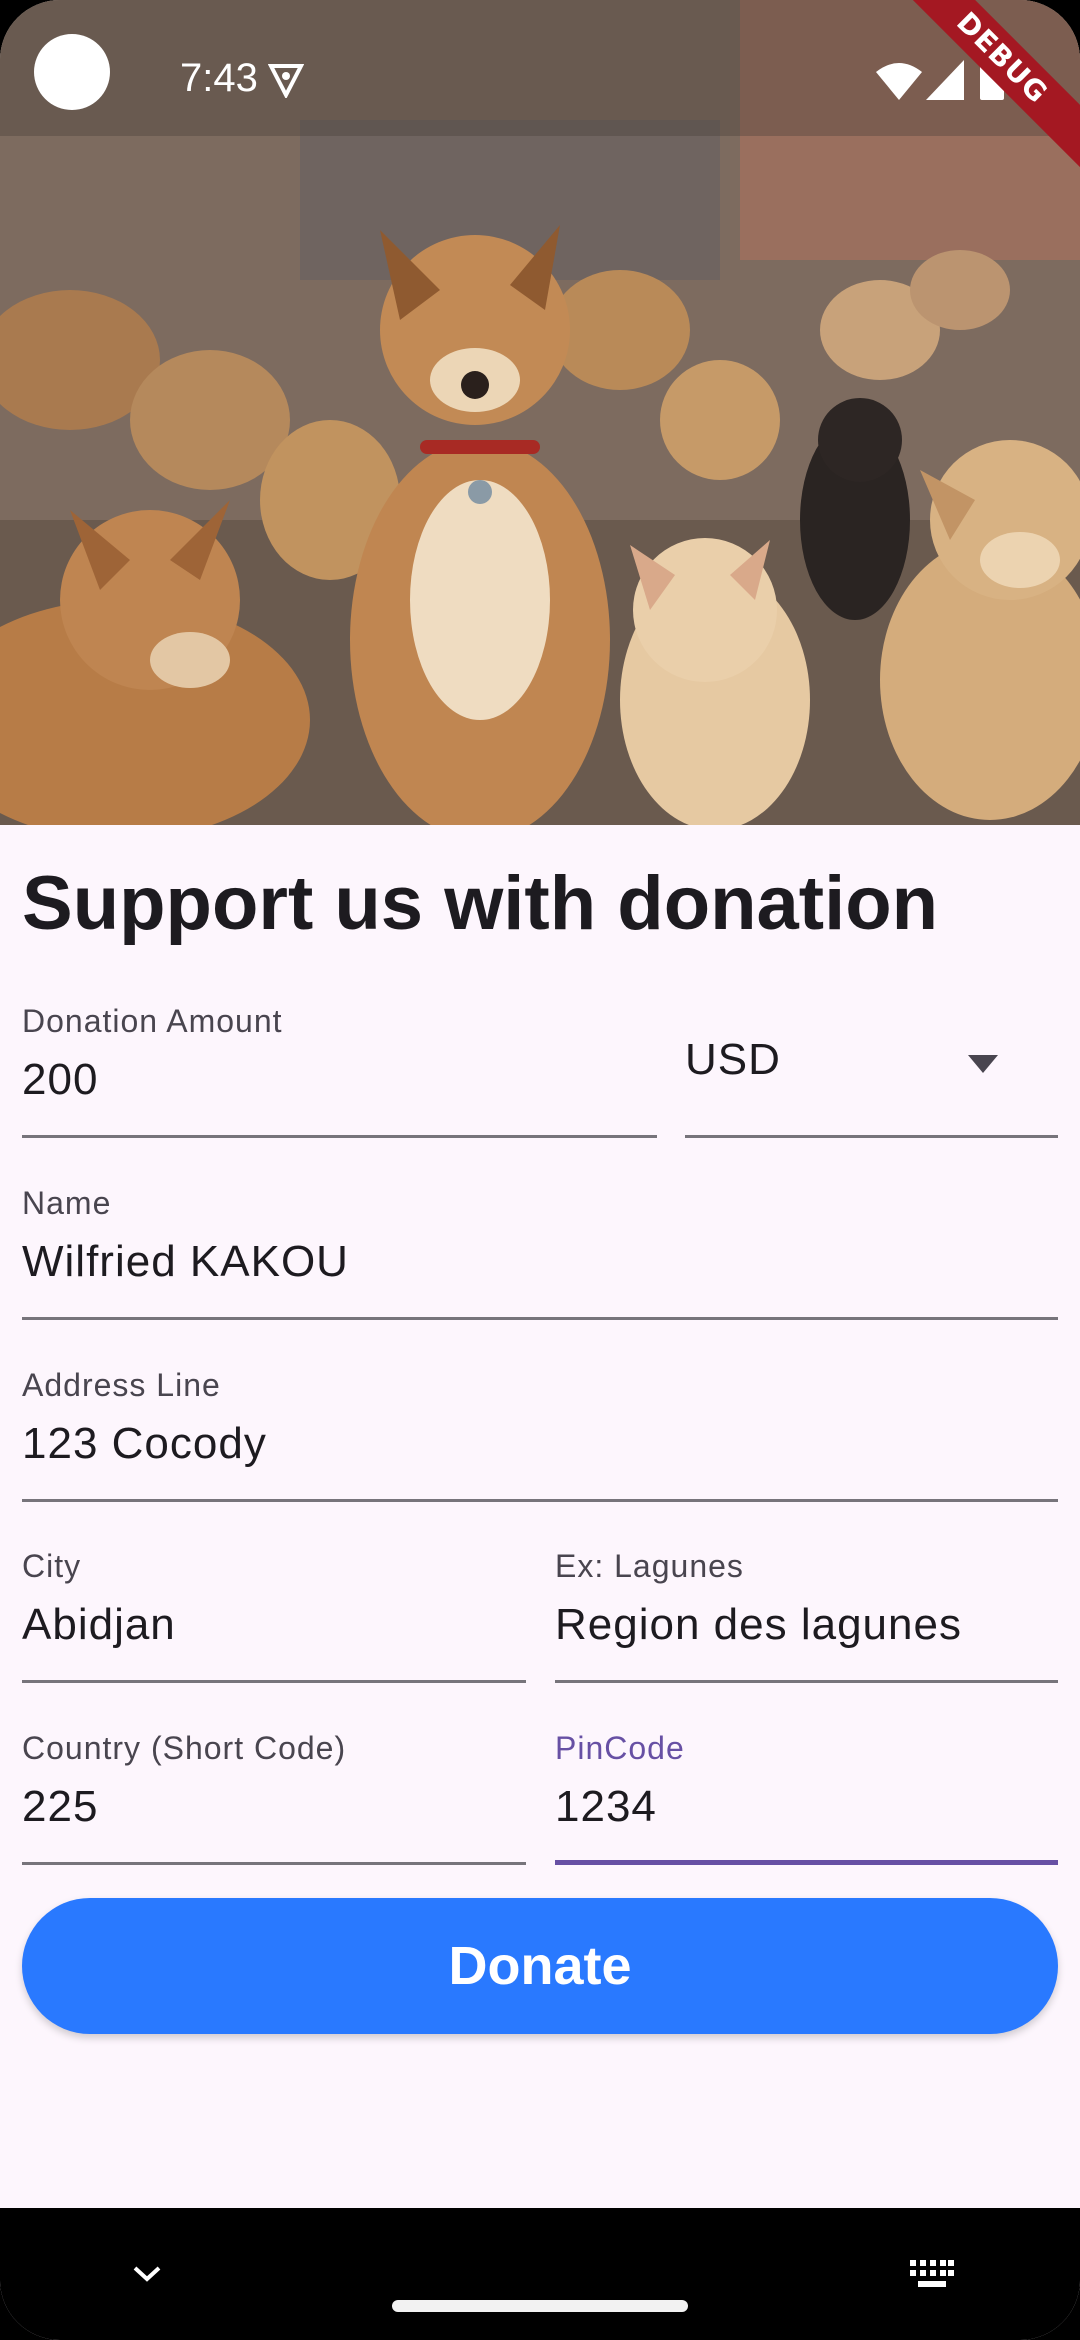 The height and width of the screenshot is (2340, 1080). What do you see at coordinates (806, 1797) in the screenshot?
I see `pincode-field: PinCode 1234` at bounding box center [806, 1797].